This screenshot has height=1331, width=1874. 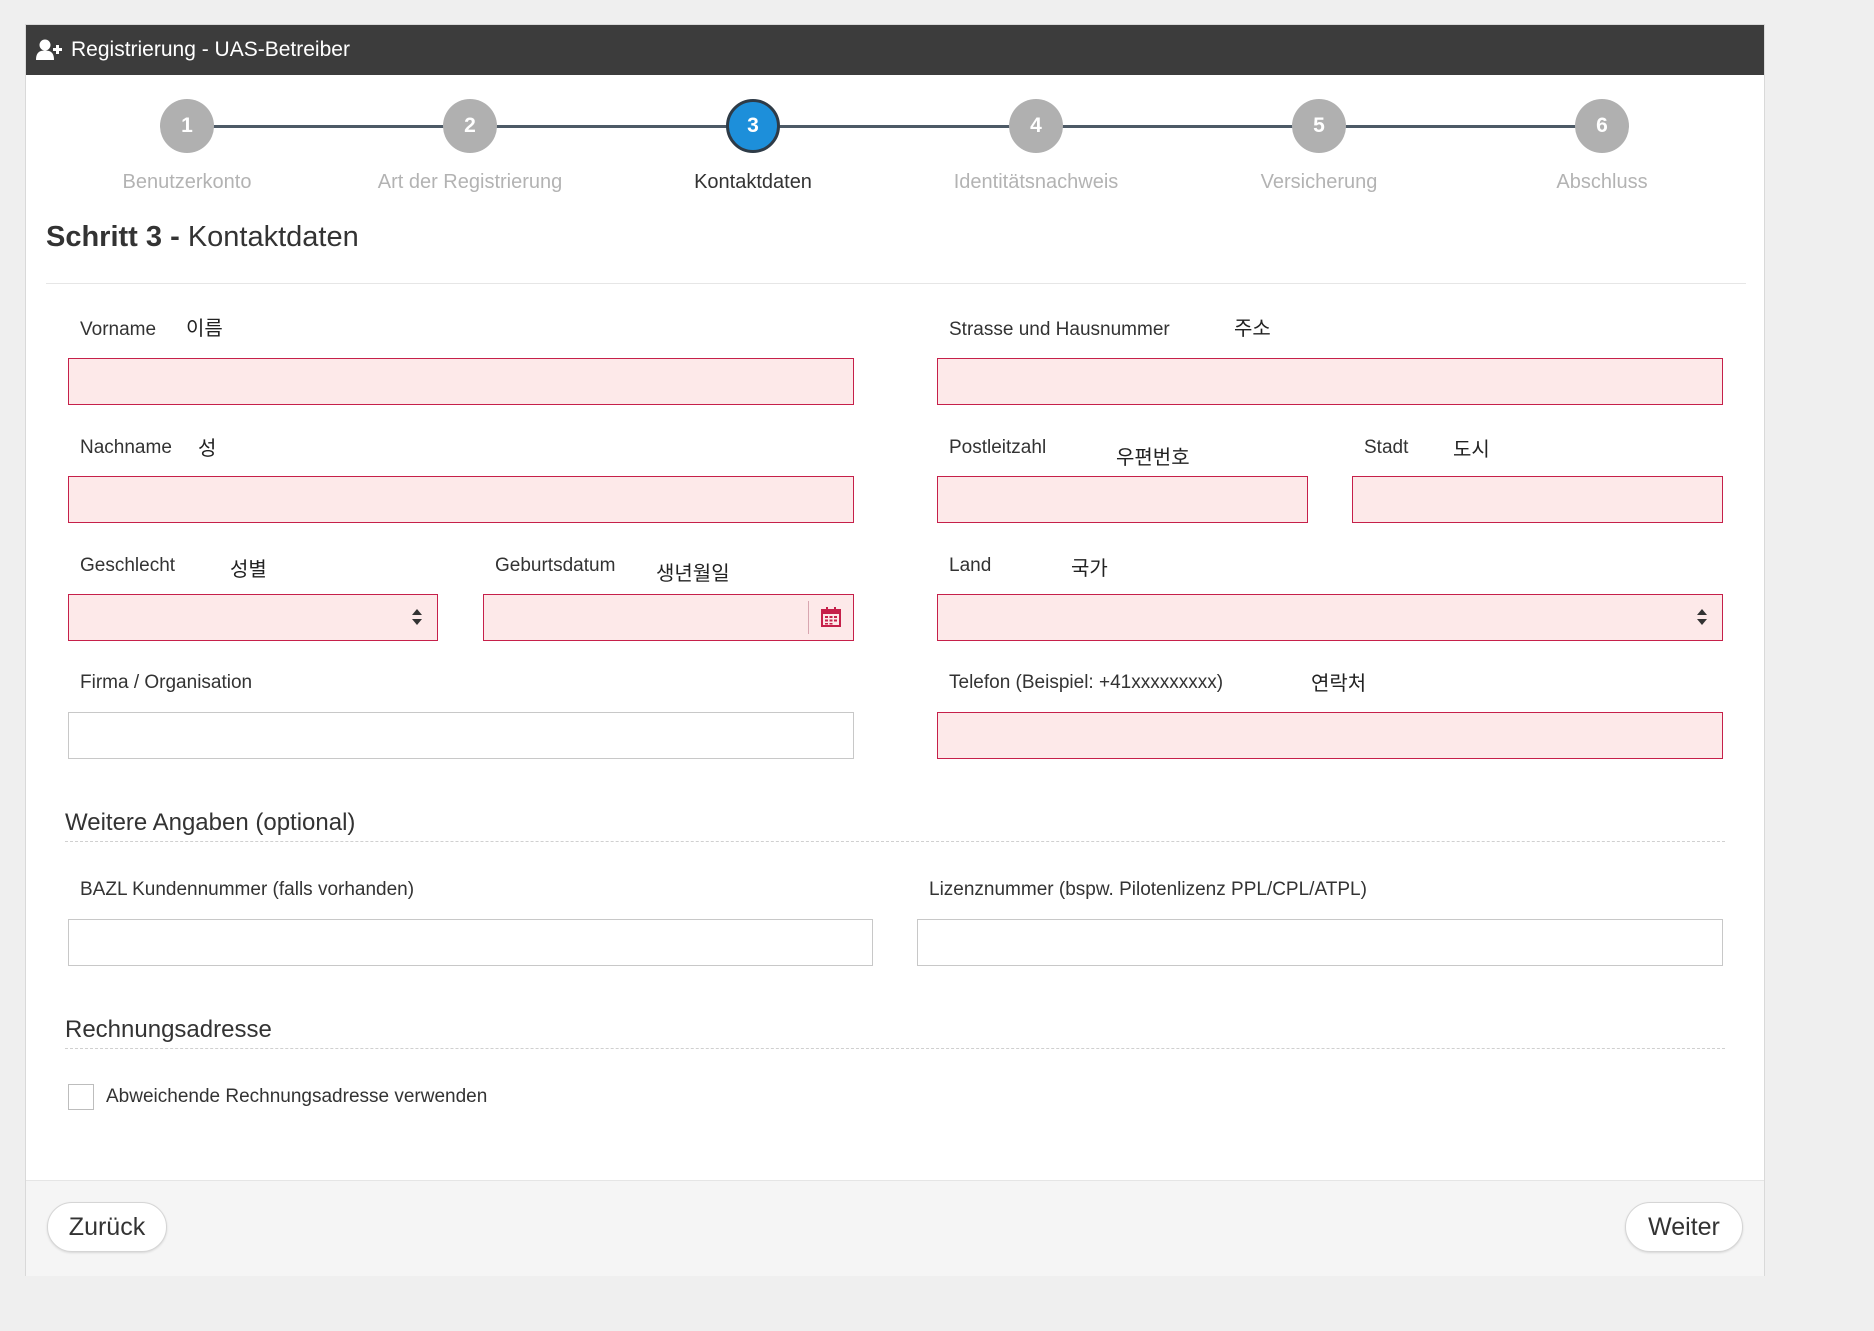 What do you see at coordinates (1471, 449) in the screenshot?
I see `stadt-annotation: 도시` at bounding box center [1471, 449].